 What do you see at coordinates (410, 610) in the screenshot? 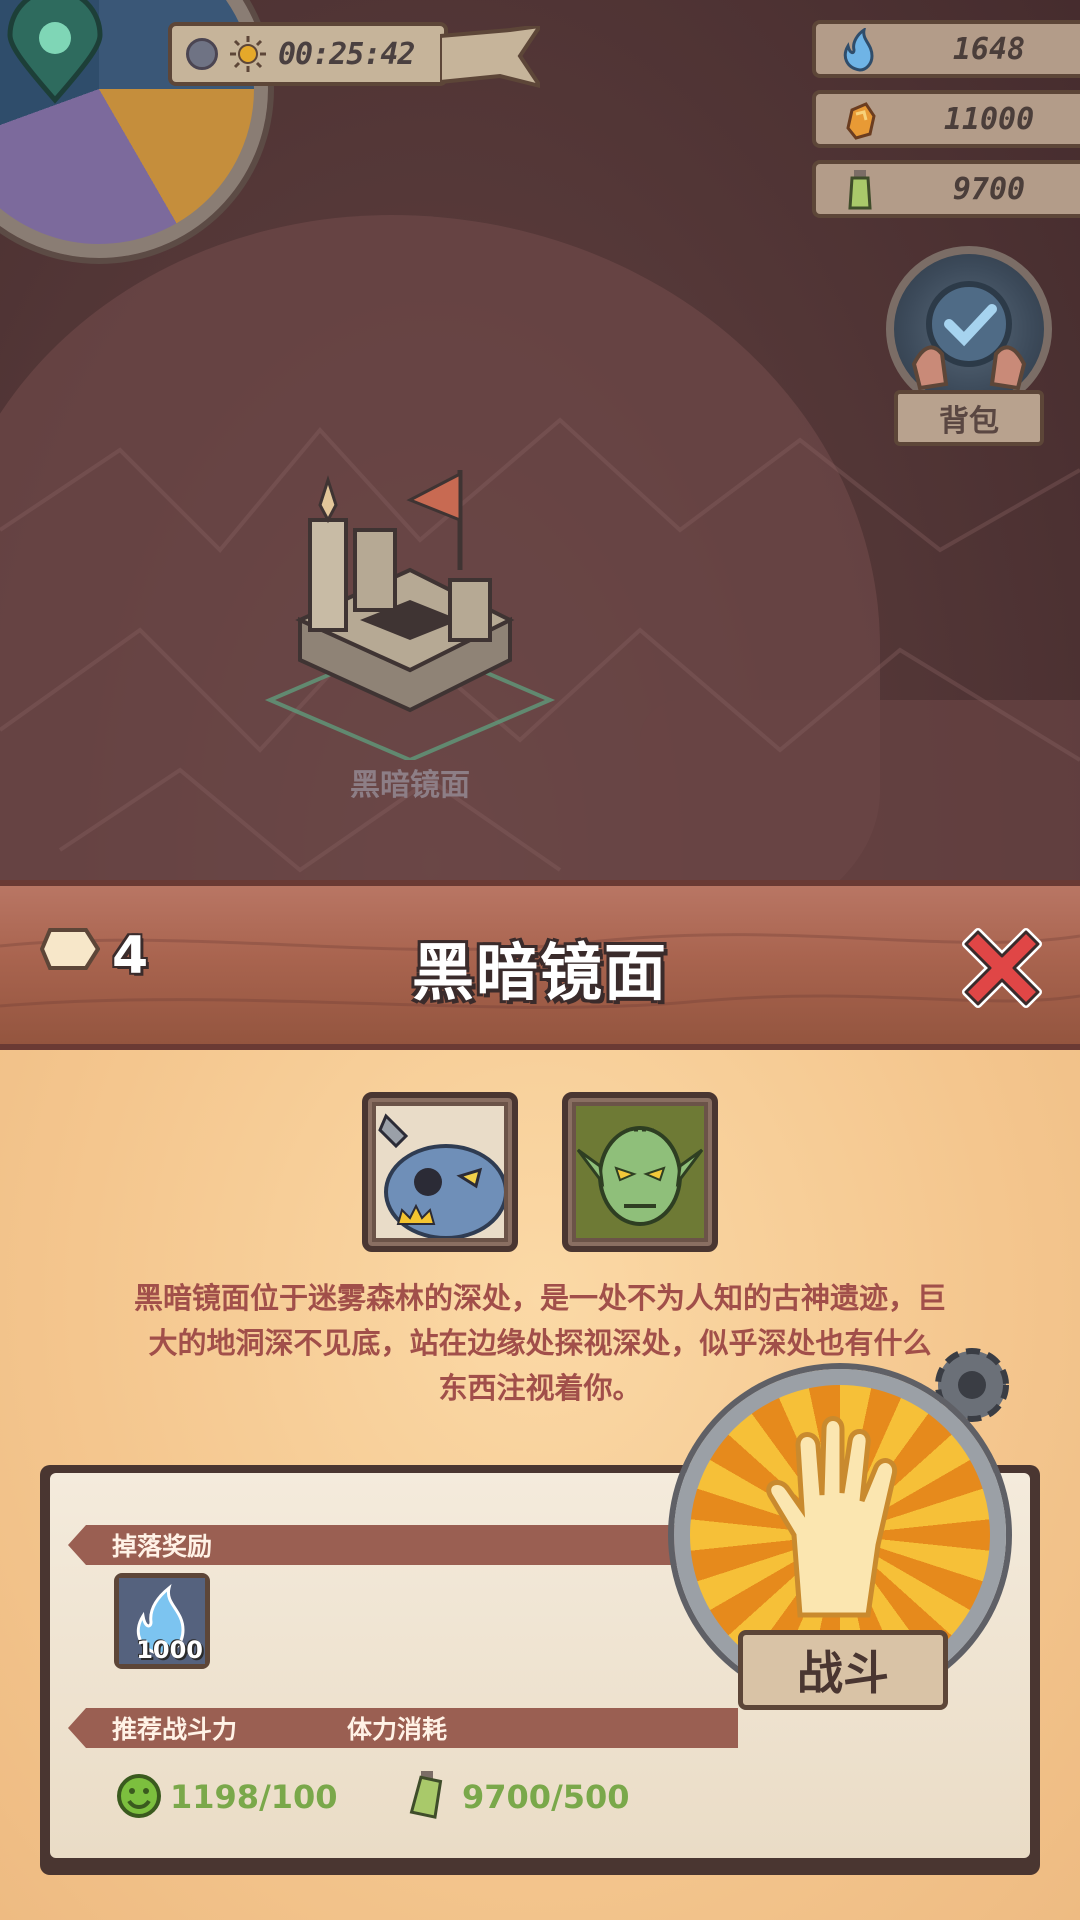
I see `dark-mirror-castle-icon` at bounding box center [410, 610].